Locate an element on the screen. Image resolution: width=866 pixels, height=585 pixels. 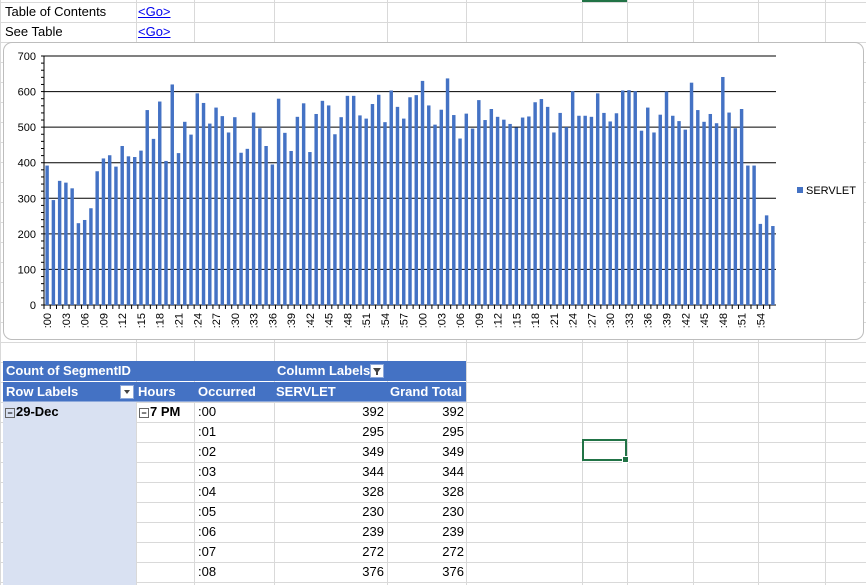
grand-total-cell: 376 is located at coordinates (425, 572).